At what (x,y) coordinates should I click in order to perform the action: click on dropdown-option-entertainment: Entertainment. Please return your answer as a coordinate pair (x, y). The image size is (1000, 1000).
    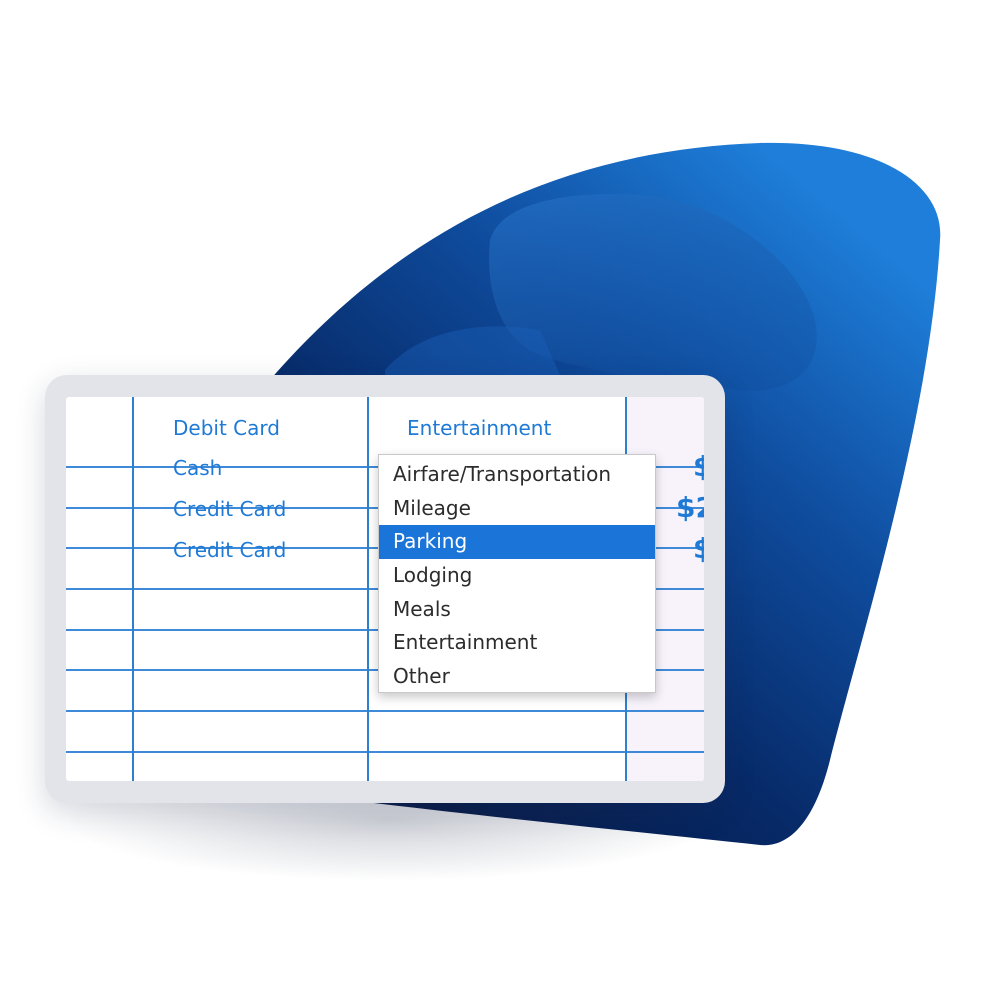
    Looking at the image, I should click on (517, 643).